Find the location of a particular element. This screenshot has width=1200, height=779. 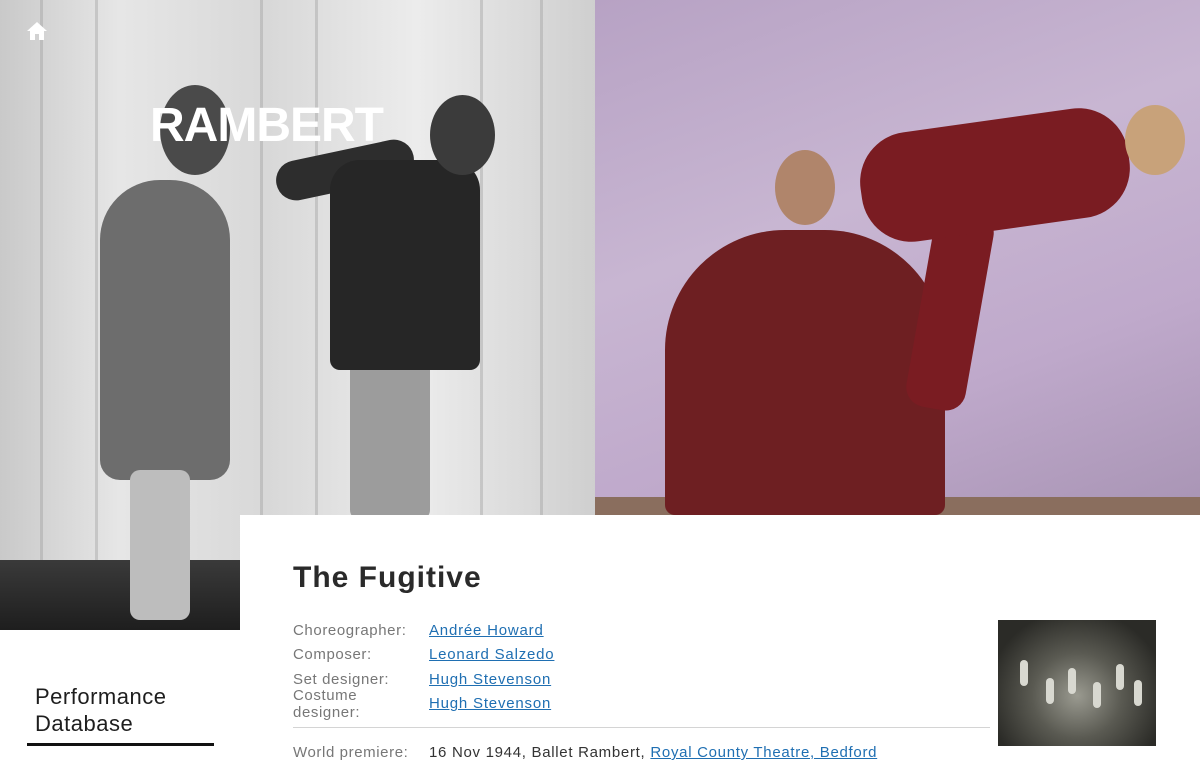

premiere-venue-link: Royal County Theatre, Bedford is located at coordinates (763, 752).